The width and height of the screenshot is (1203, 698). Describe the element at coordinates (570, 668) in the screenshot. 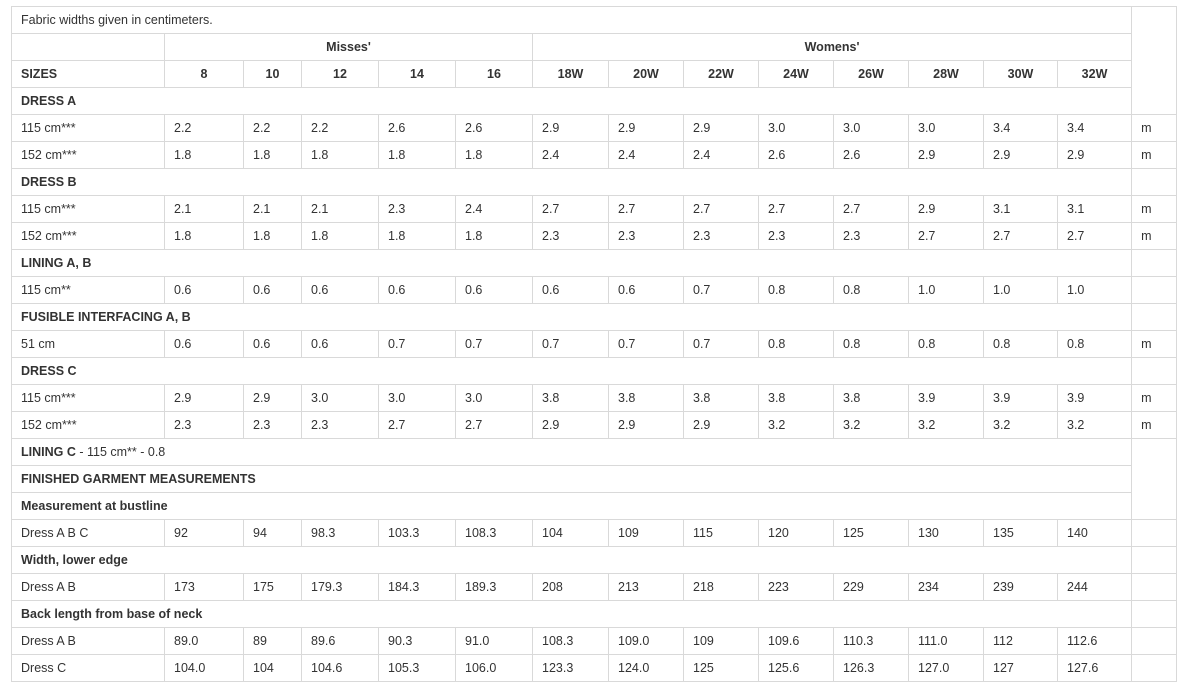

I see `value-cell: 123.3` at that location.